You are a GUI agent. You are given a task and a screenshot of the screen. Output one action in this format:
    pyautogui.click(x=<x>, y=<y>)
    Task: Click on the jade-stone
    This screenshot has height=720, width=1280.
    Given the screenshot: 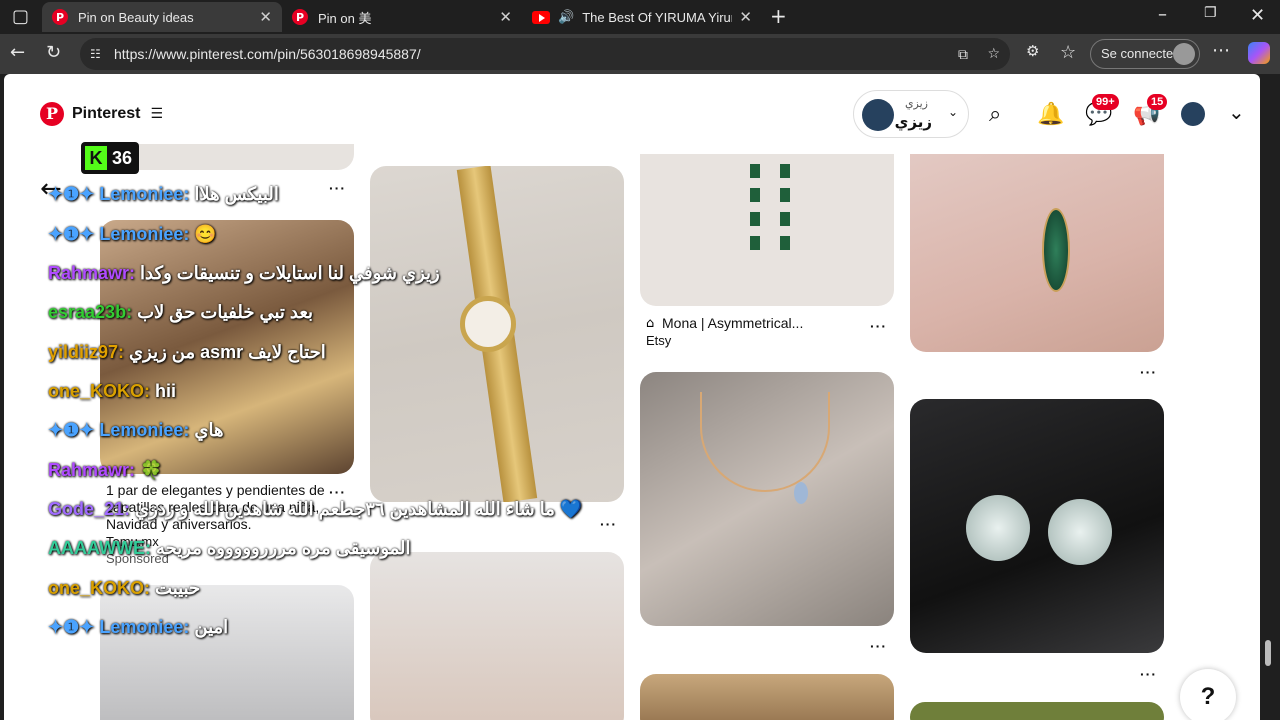 What is the action you would take?
    pyautogui.click(x=1056, y=250)
    